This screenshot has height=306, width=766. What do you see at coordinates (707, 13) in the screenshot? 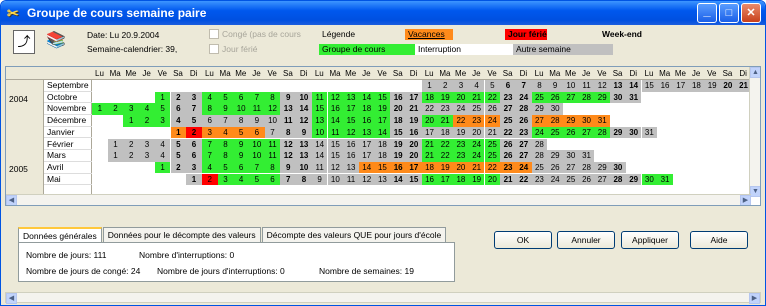
I see `minimize-button: _` at bounding box center [707, 13].